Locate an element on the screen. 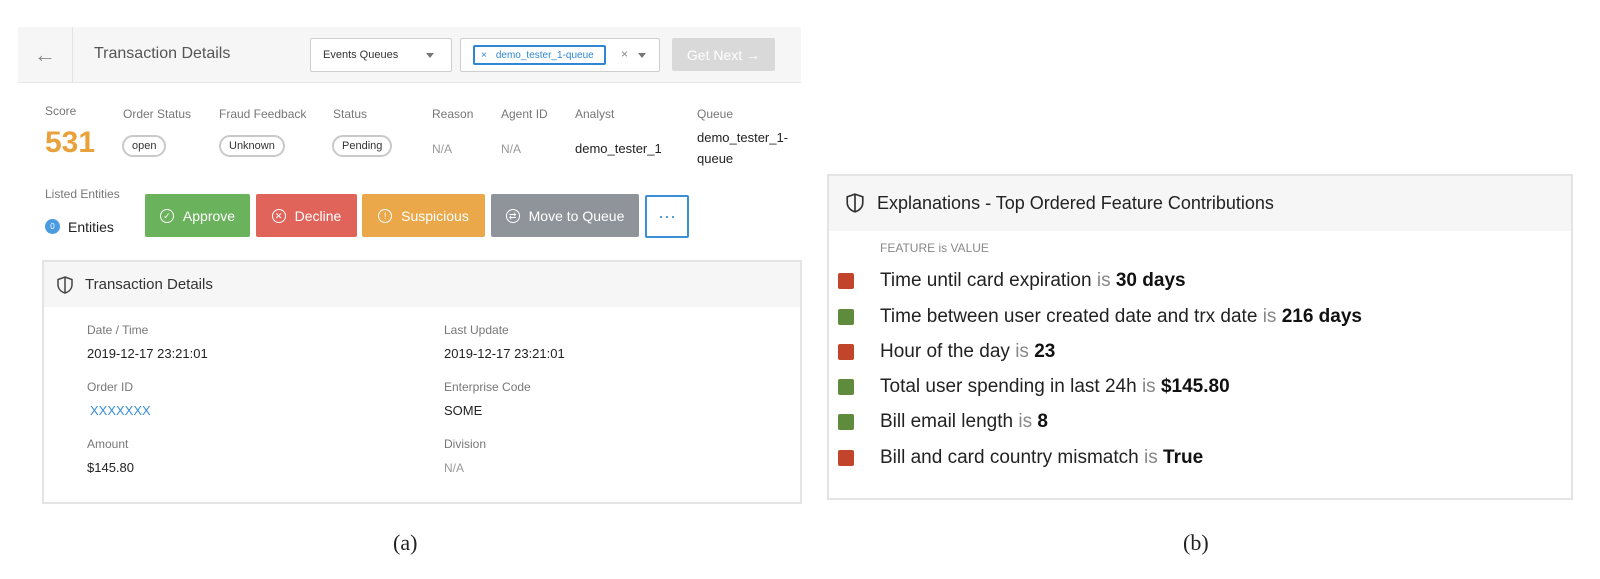  feature-value: $145.80 is located at coordinates (1195, 386).